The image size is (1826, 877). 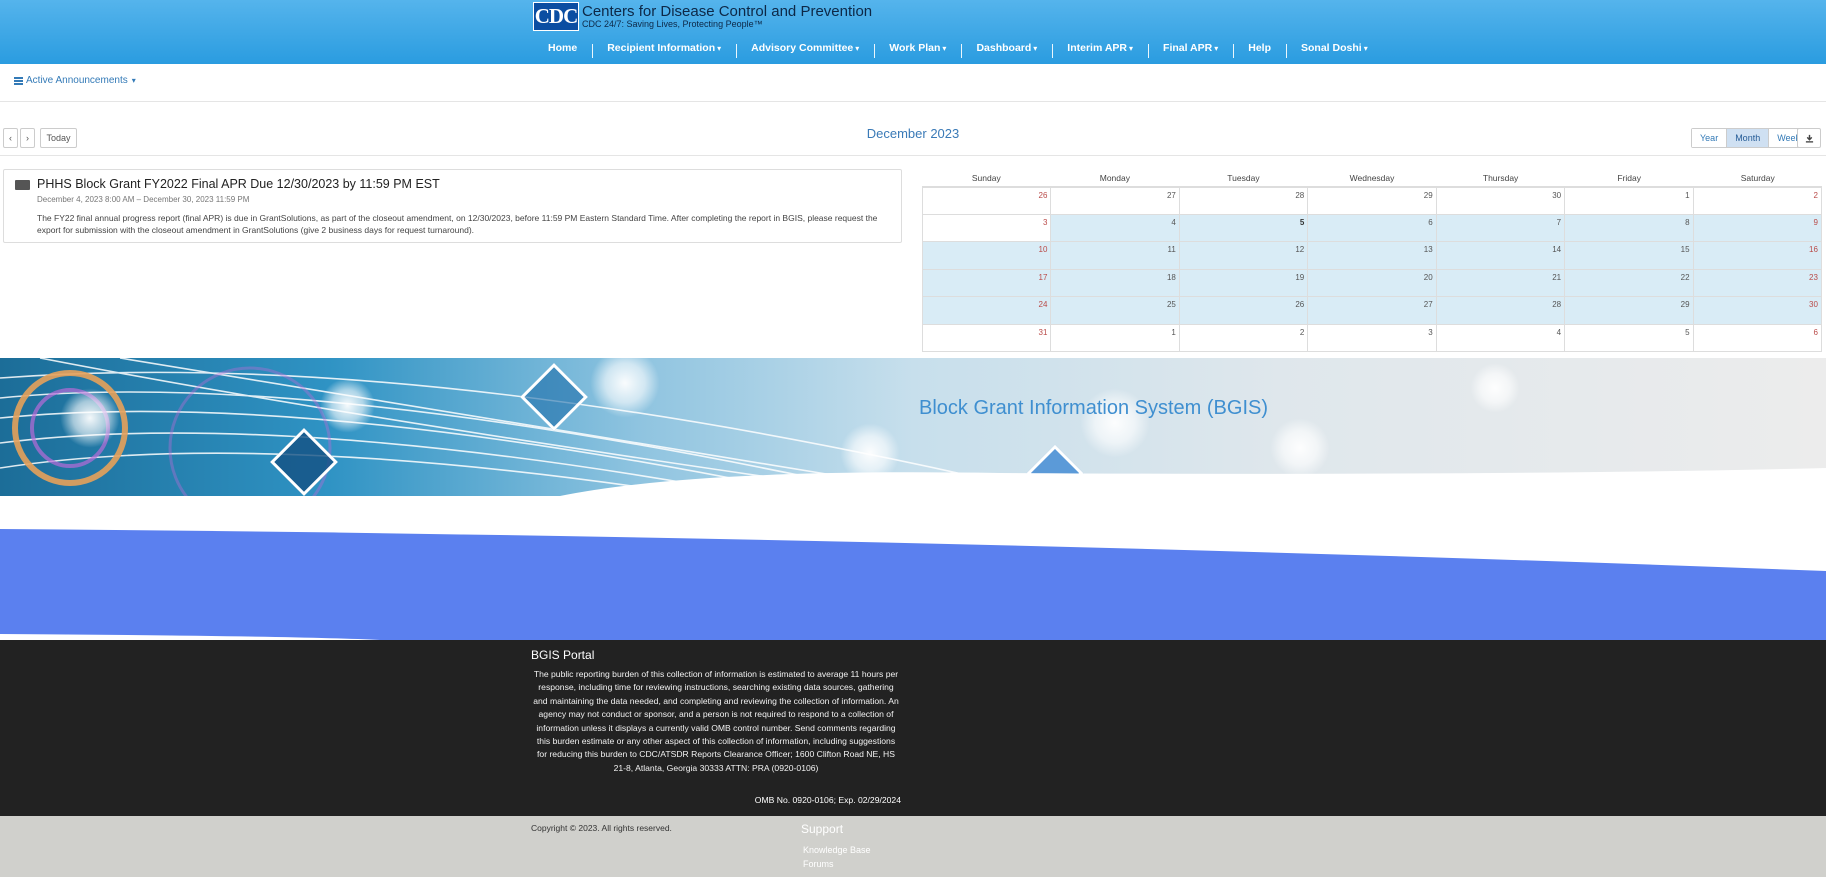 I want to click on calendar-day-cell: 17, so click(x=987, y=283).